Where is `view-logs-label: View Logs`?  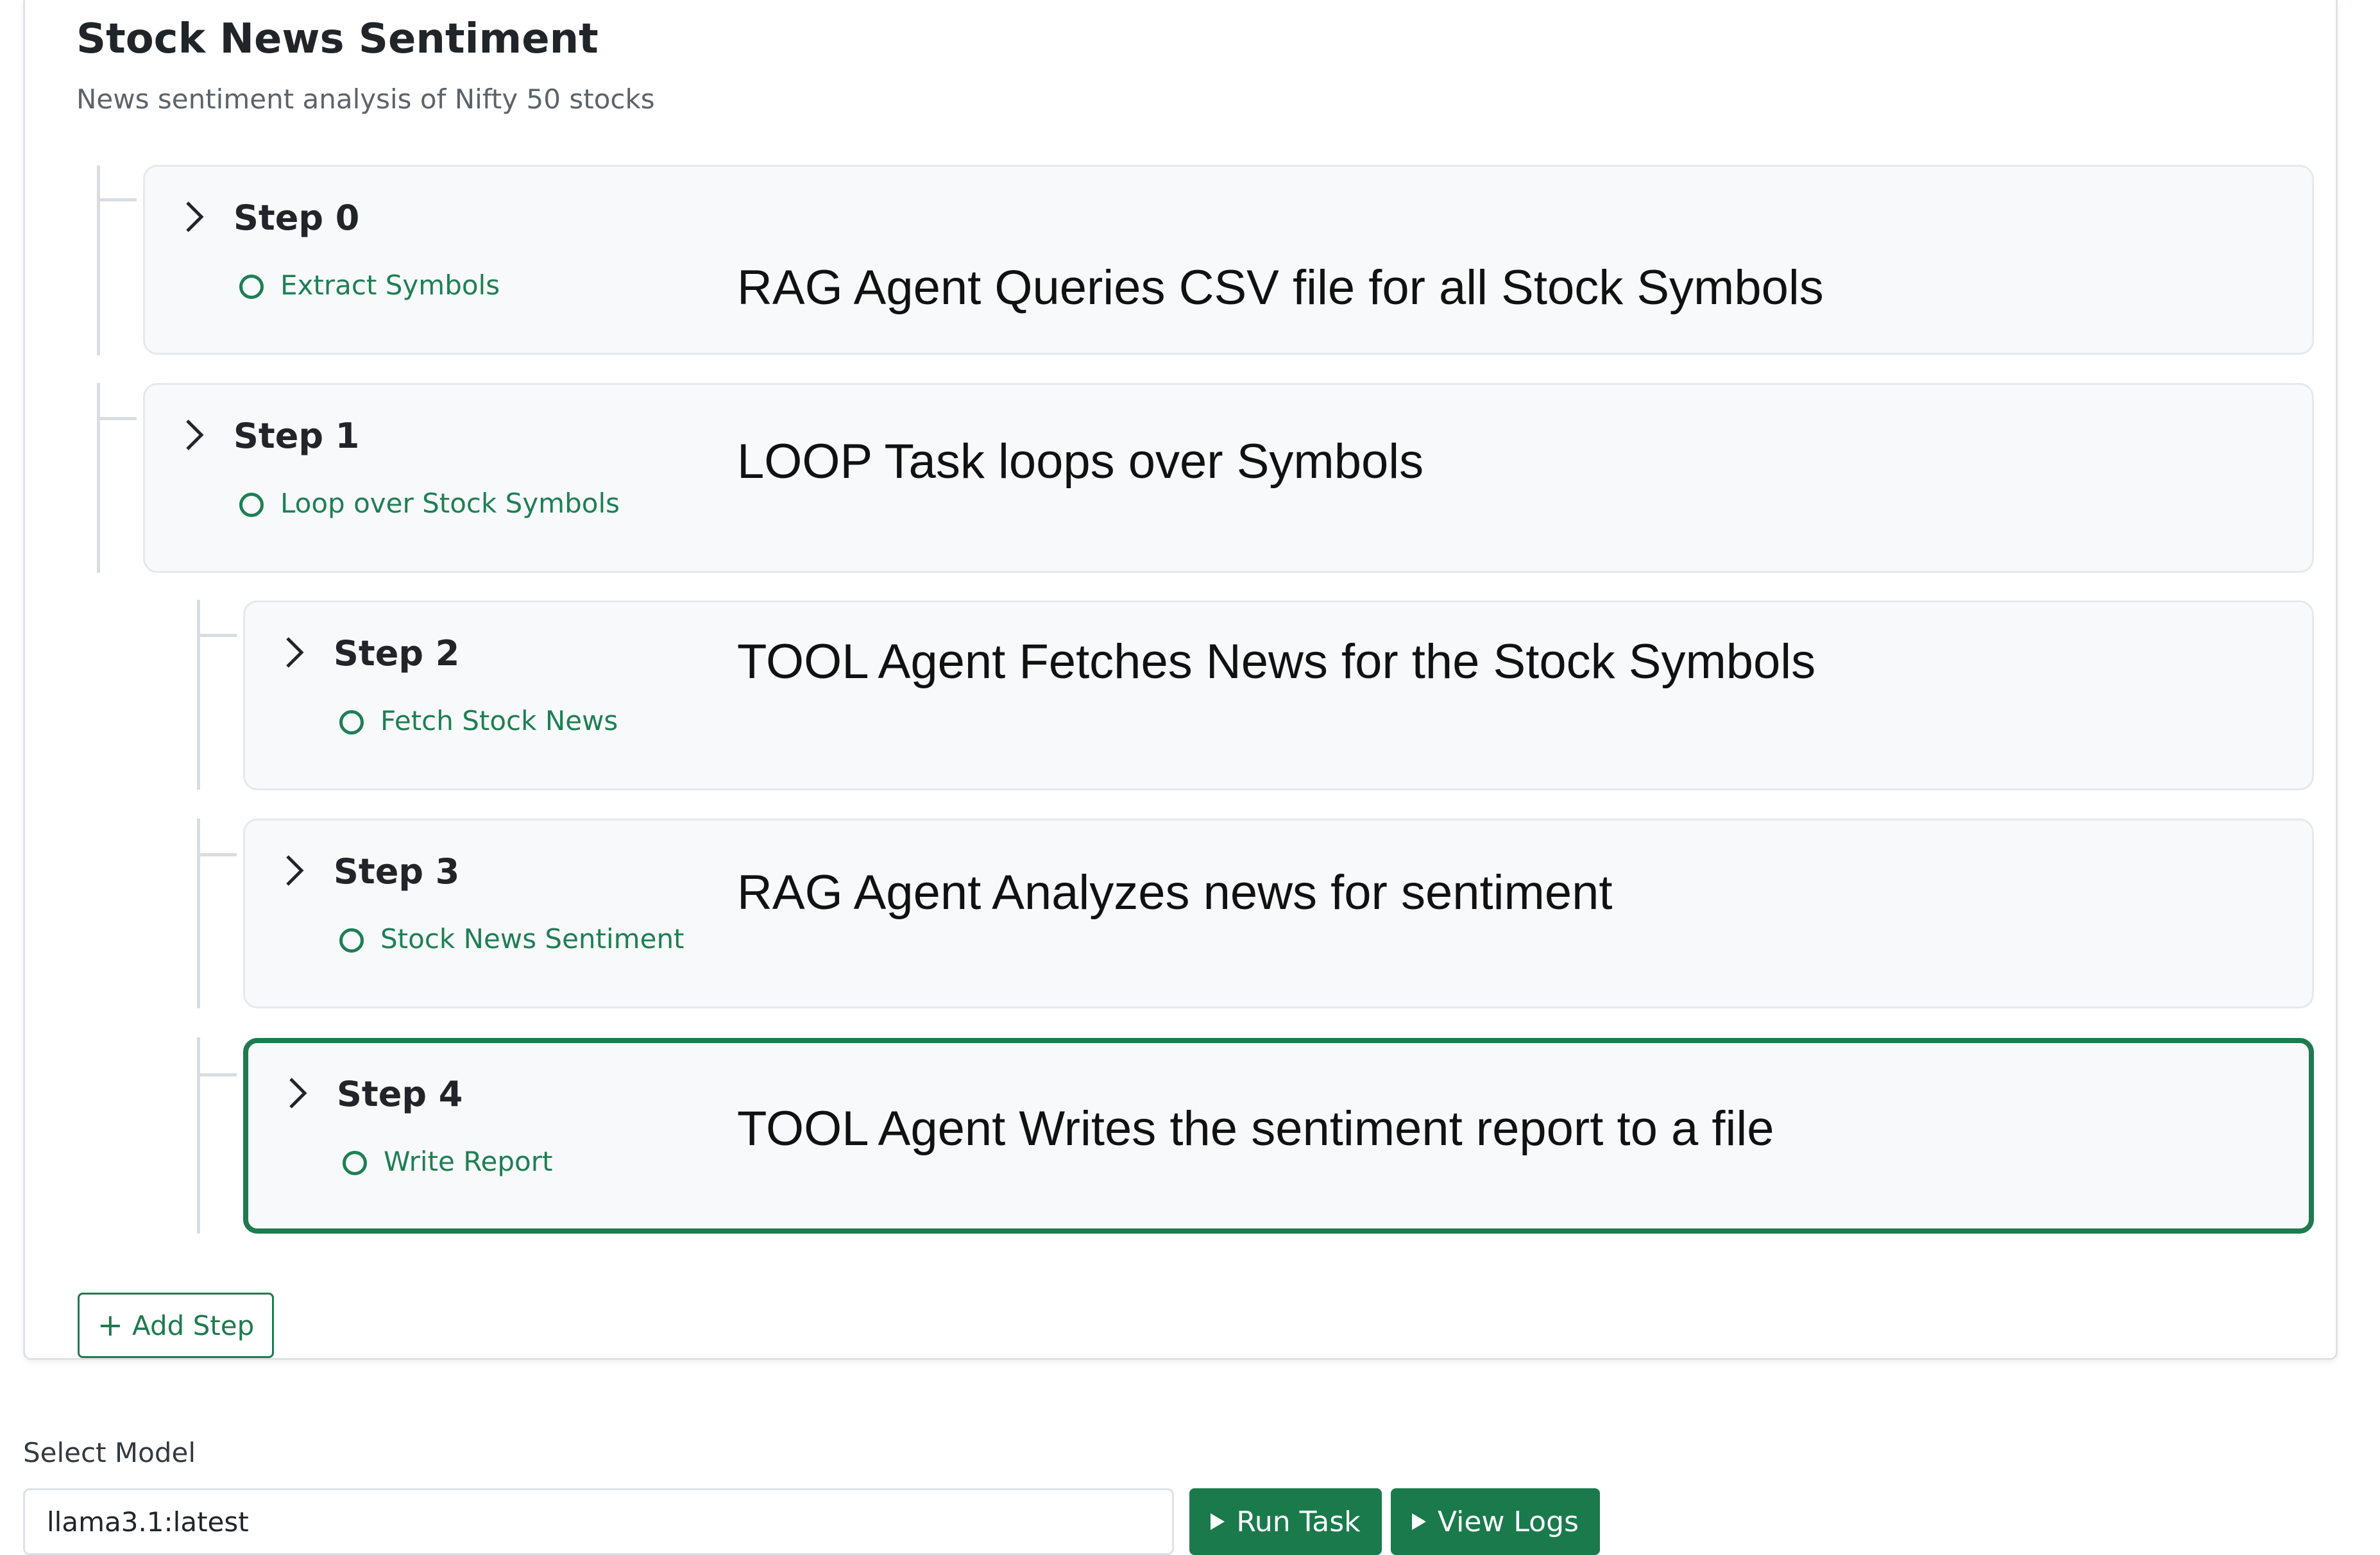
view-logs-label: View Logs is located at coordinates (1508, 1521).